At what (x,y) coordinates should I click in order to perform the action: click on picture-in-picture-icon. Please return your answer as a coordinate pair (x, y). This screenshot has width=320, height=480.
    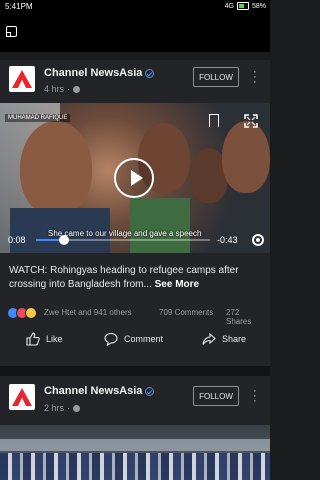
    Looking at the image, I should click on (11, 31).